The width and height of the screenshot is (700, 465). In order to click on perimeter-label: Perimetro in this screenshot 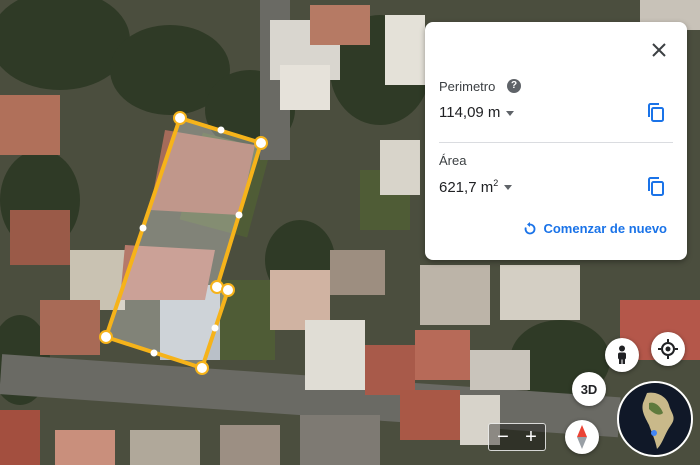, I will do `click(467, 86)`.